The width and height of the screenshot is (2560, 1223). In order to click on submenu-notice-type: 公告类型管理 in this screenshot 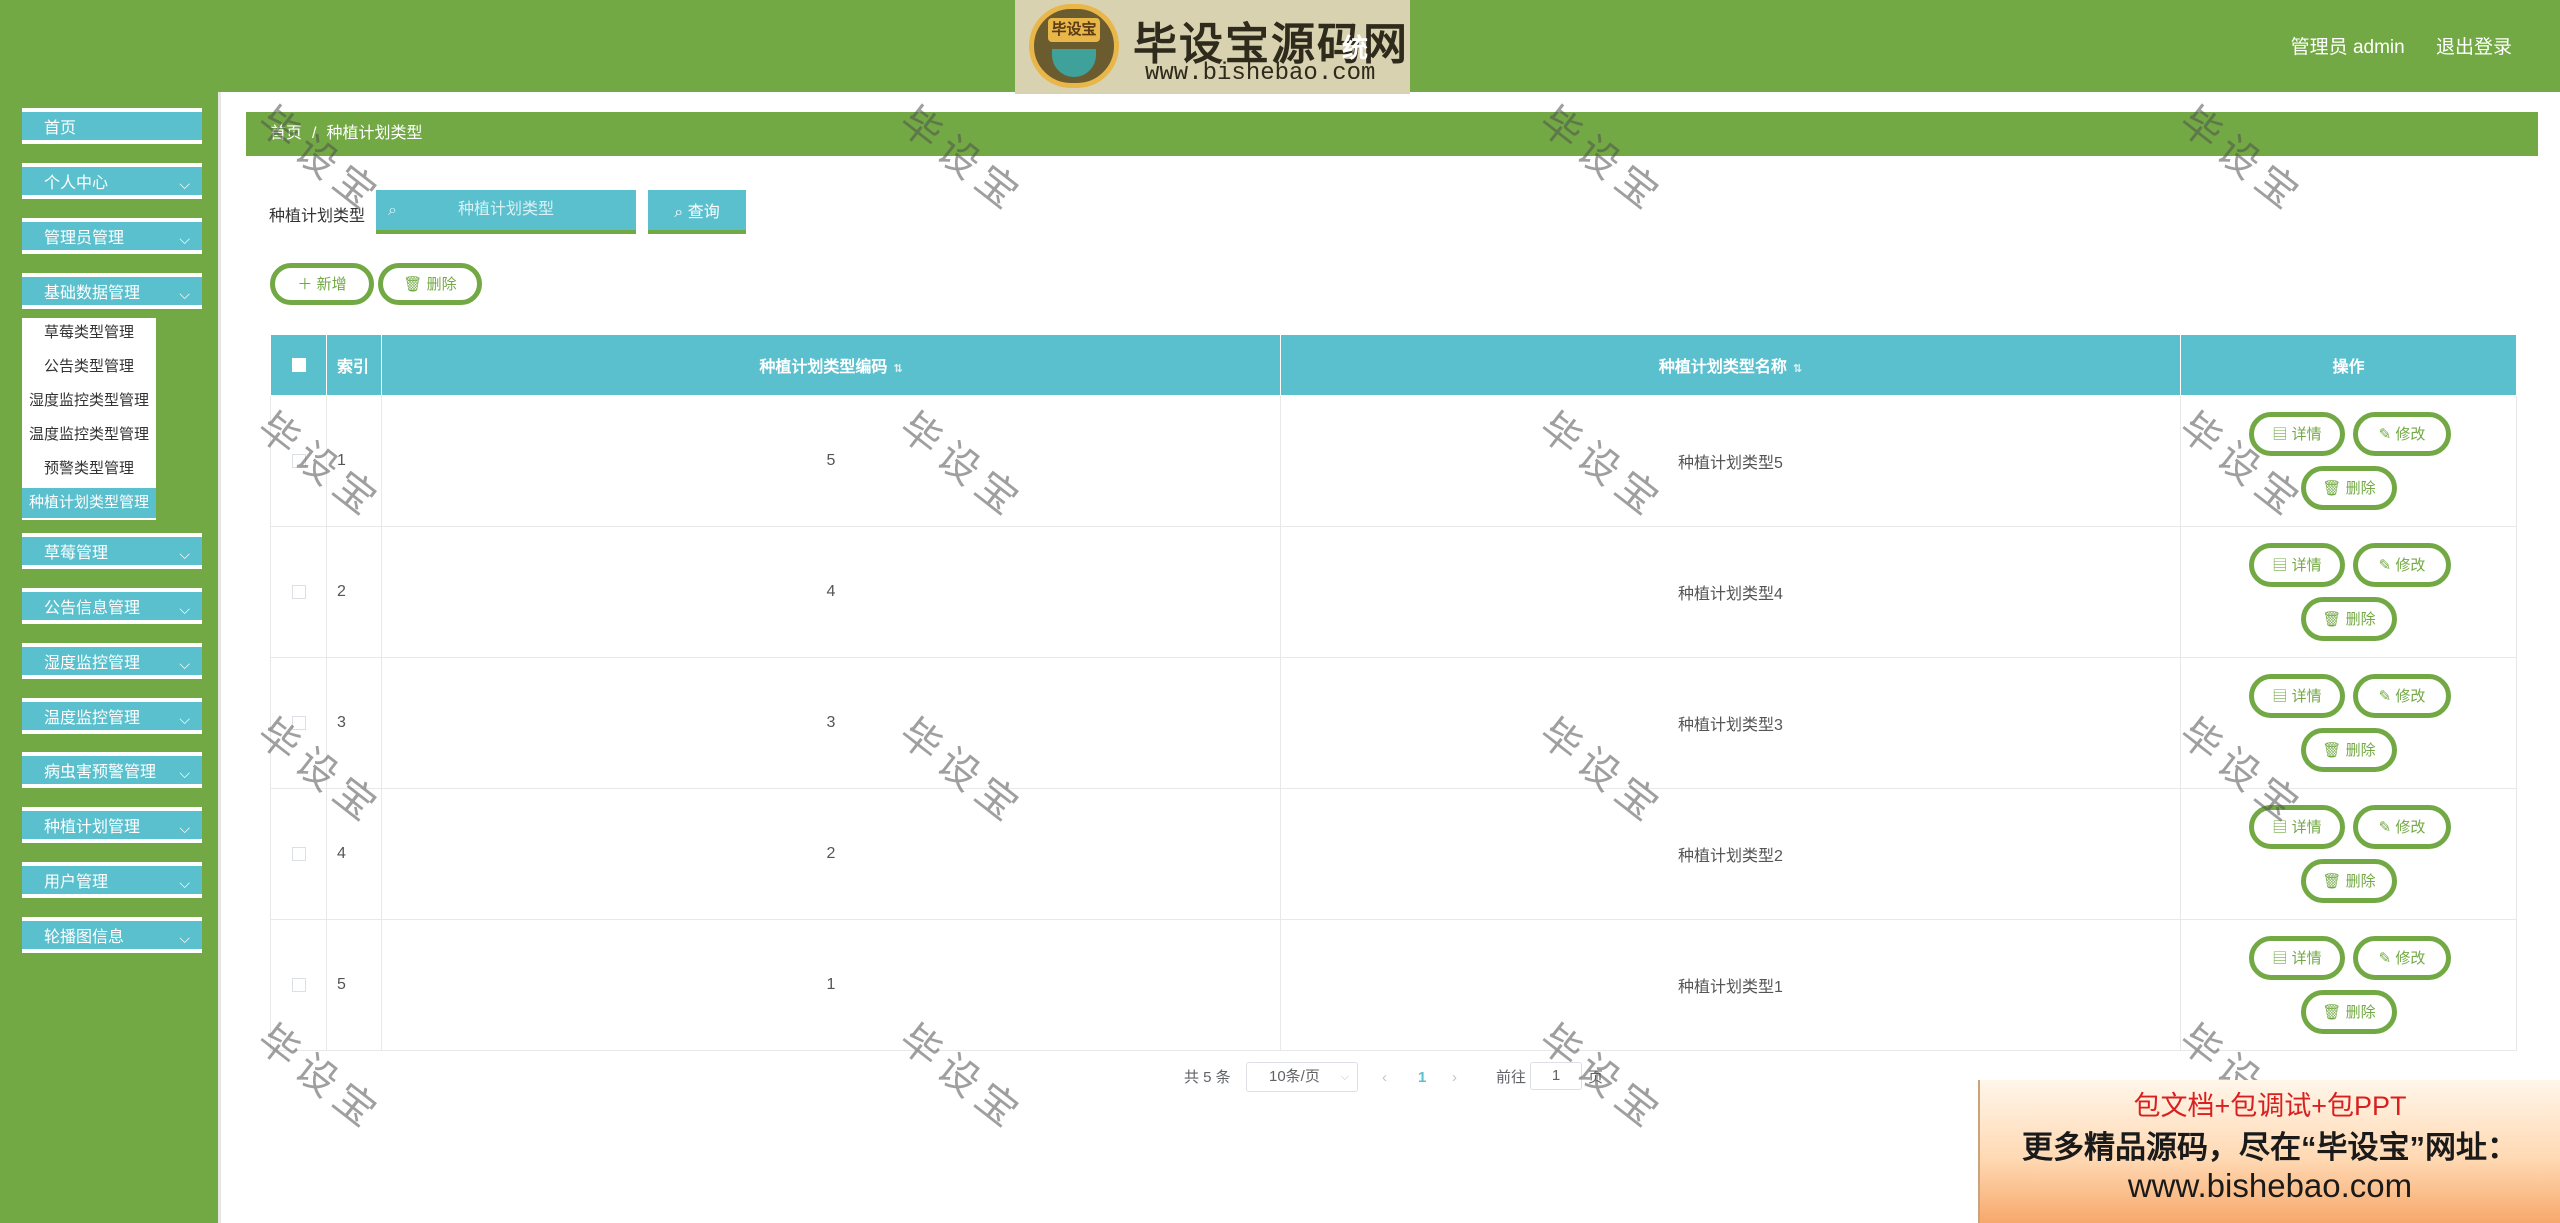, I will do `click(89, 367)`.